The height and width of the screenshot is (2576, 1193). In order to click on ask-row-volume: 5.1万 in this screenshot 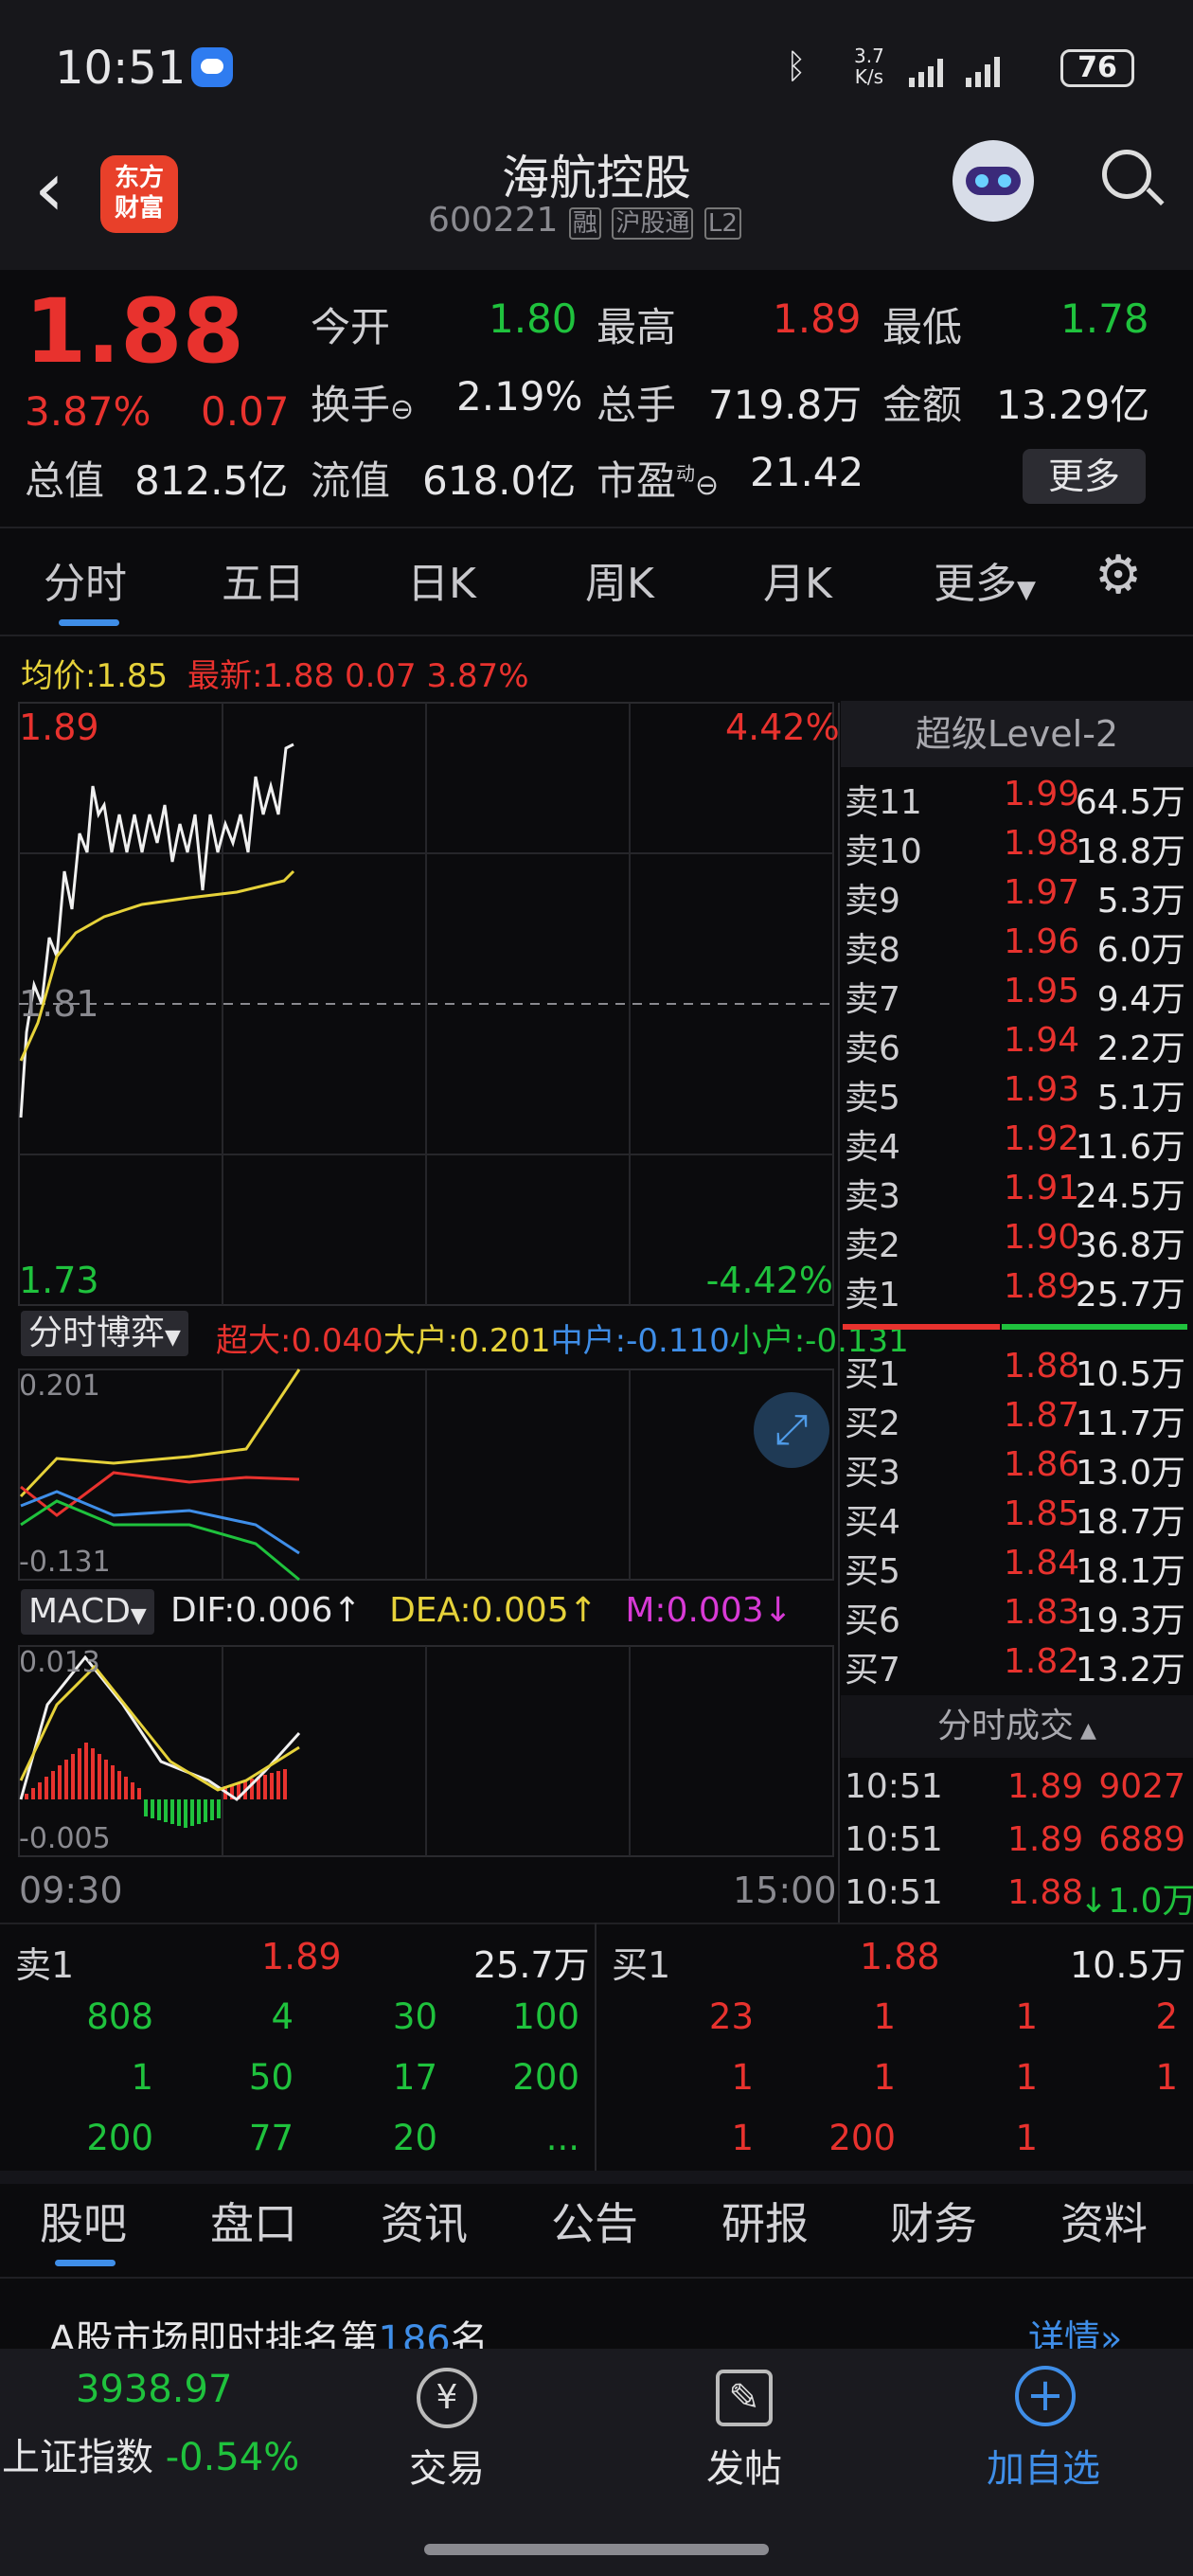, I will do `click(1140, 1098)`.